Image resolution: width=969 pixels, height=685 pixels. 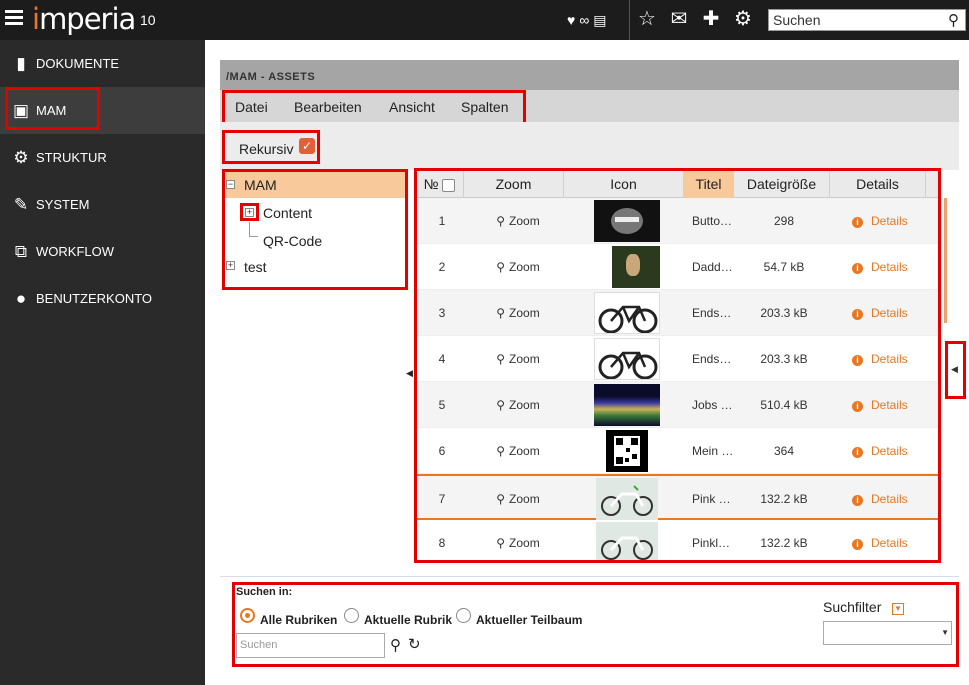 What do you see at coordinates (514, 184) in the screenshot?
I see `col-zoom: Zoom` at bounding box center [514, 184].